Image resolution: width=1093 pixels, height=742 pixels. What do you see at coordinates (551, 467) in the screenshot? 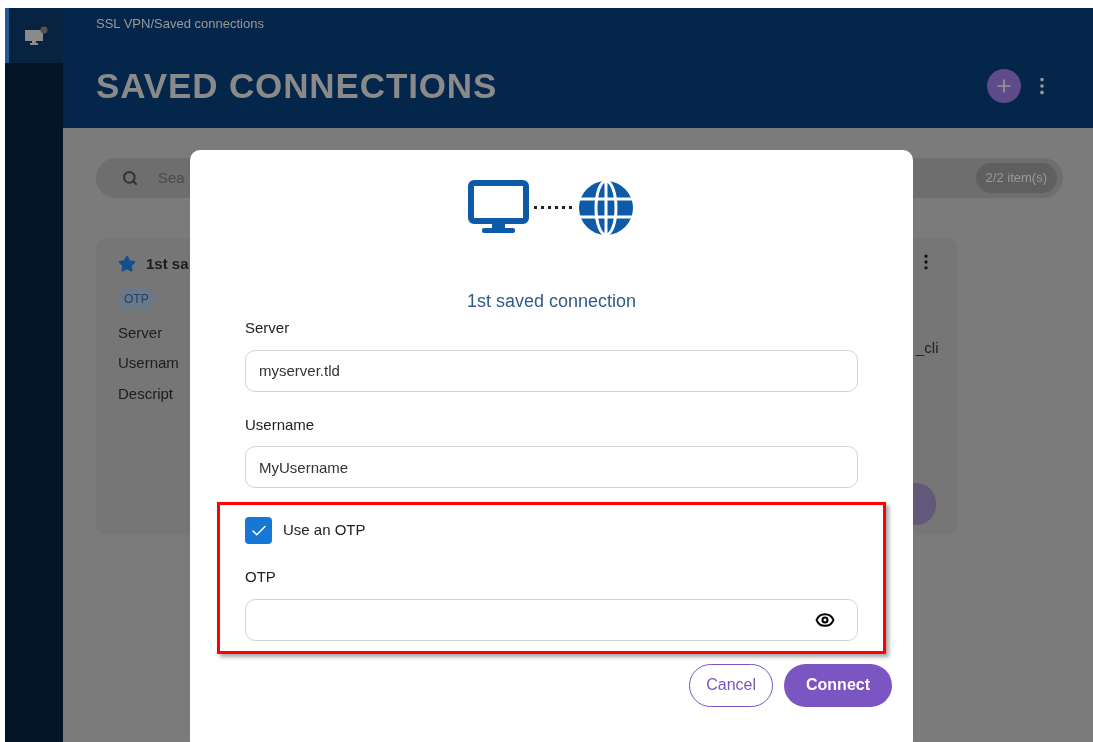
I see `text-field: MyUsername` at bounding box center [551, 467].